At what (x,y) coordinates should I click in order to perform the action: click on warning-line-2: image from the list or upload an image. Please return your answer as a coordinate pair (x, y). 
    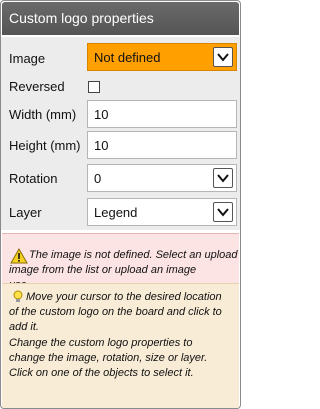
    Looking at the image, I should click on (103, 270).